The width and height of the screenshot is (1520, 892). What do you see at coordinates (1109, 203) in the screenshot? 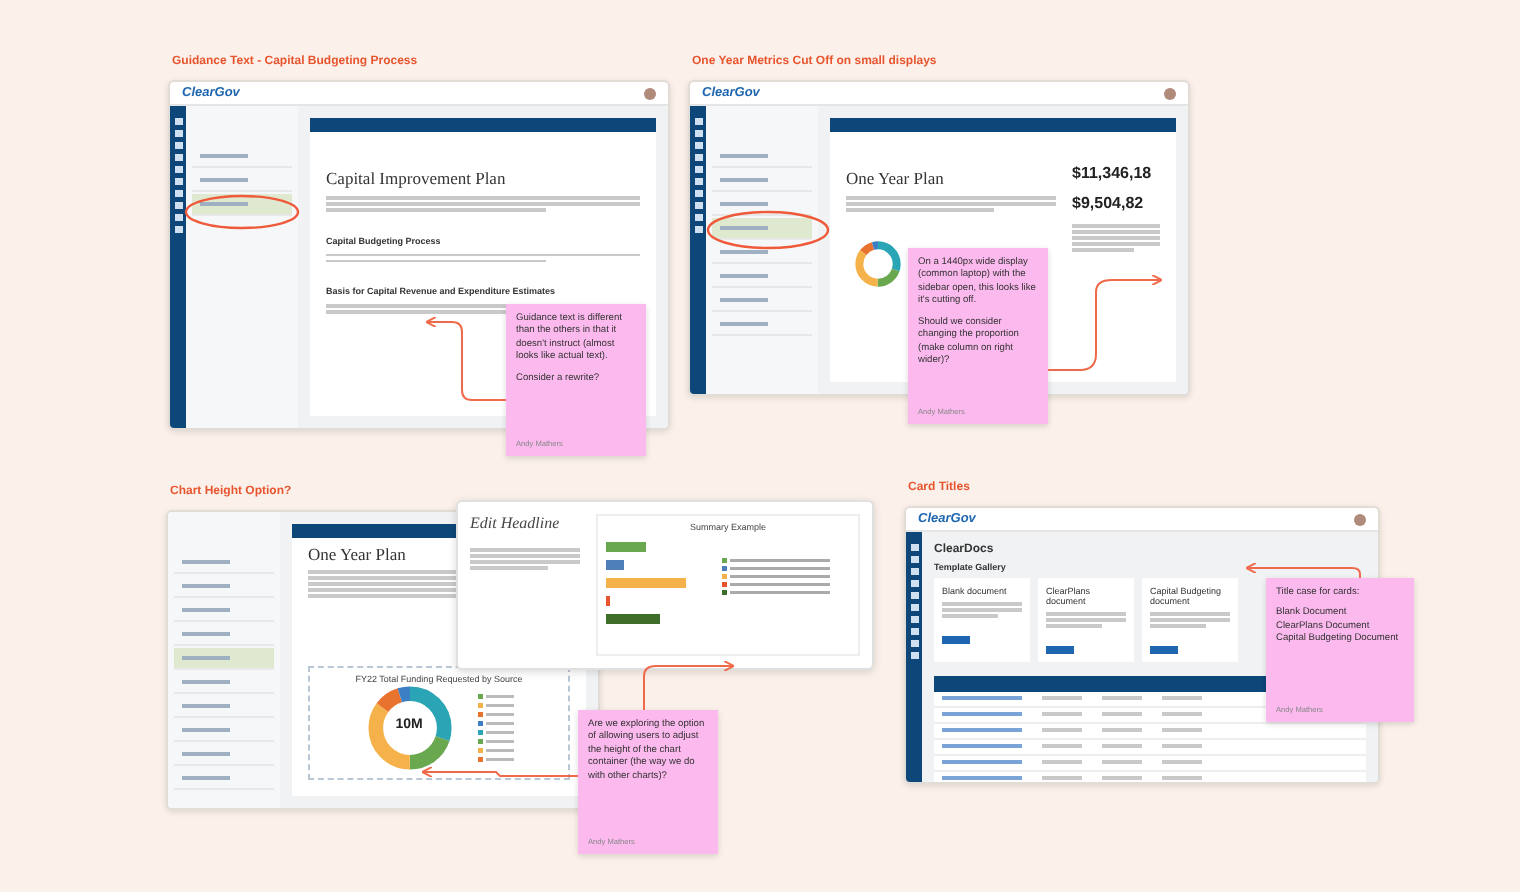
I see `metric-value: $9,504,82` at bounding box center [1109, 203].